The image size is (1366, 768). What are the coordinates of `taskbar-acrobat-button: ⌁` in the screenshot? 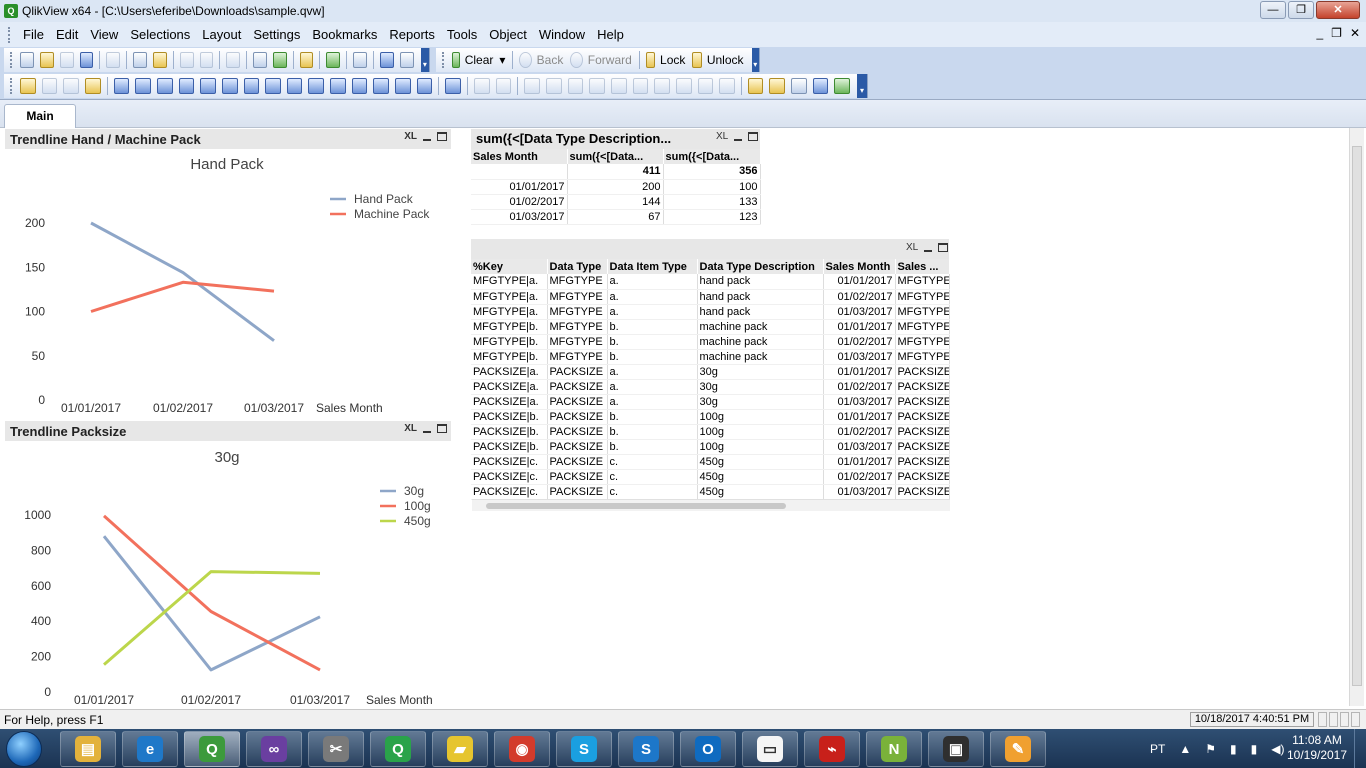 It's located at (832, 749).